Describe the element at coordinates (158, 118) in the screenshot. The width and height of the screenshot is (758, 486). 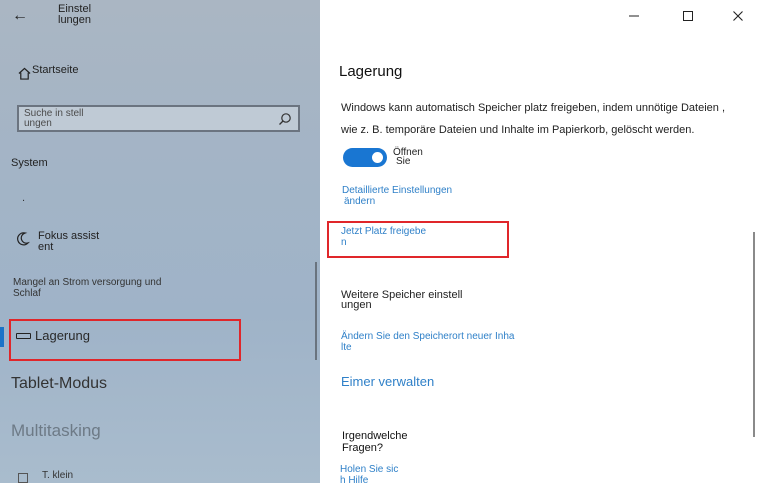
I see `settings-search: Suche in stell ungen` at that location.